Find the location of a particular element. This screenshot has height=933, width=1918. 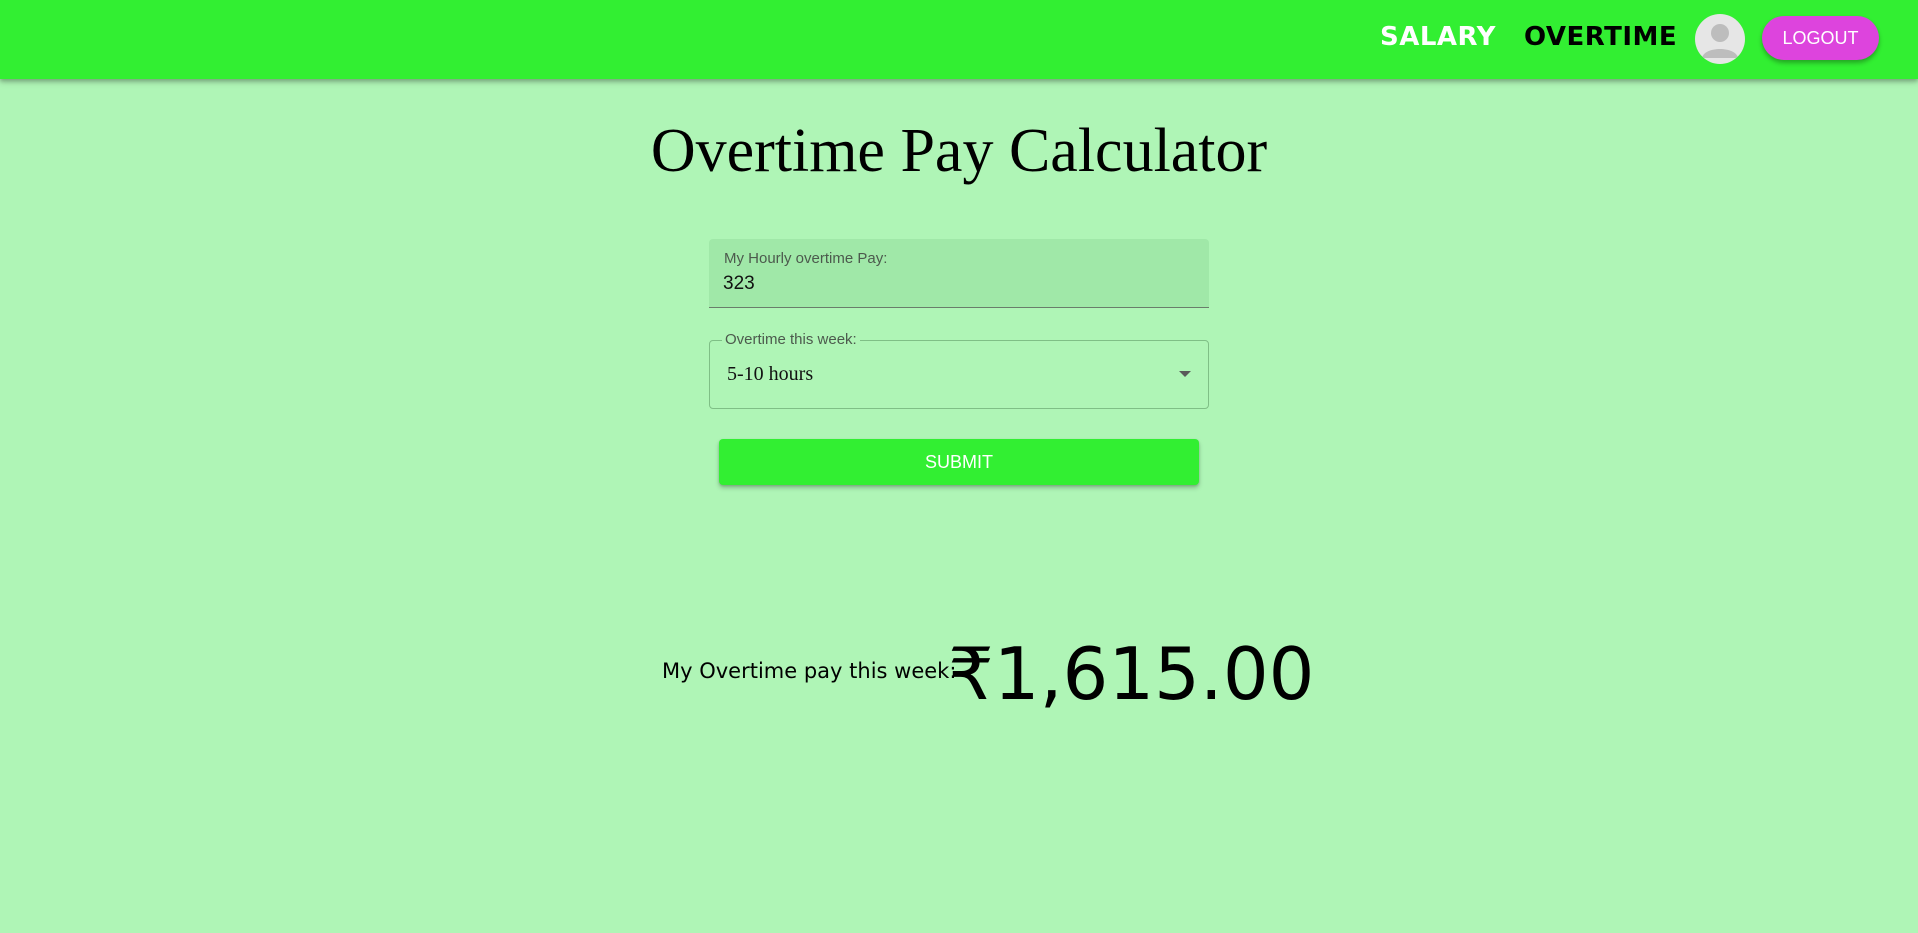

hourly-pay-input is located at coordinates (953, 284).